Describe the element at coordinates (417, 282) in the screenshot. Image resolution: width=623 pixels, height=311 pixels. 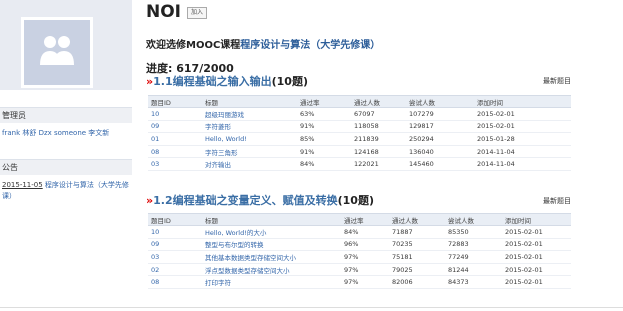
I see `passed-count: 82006` at that location.